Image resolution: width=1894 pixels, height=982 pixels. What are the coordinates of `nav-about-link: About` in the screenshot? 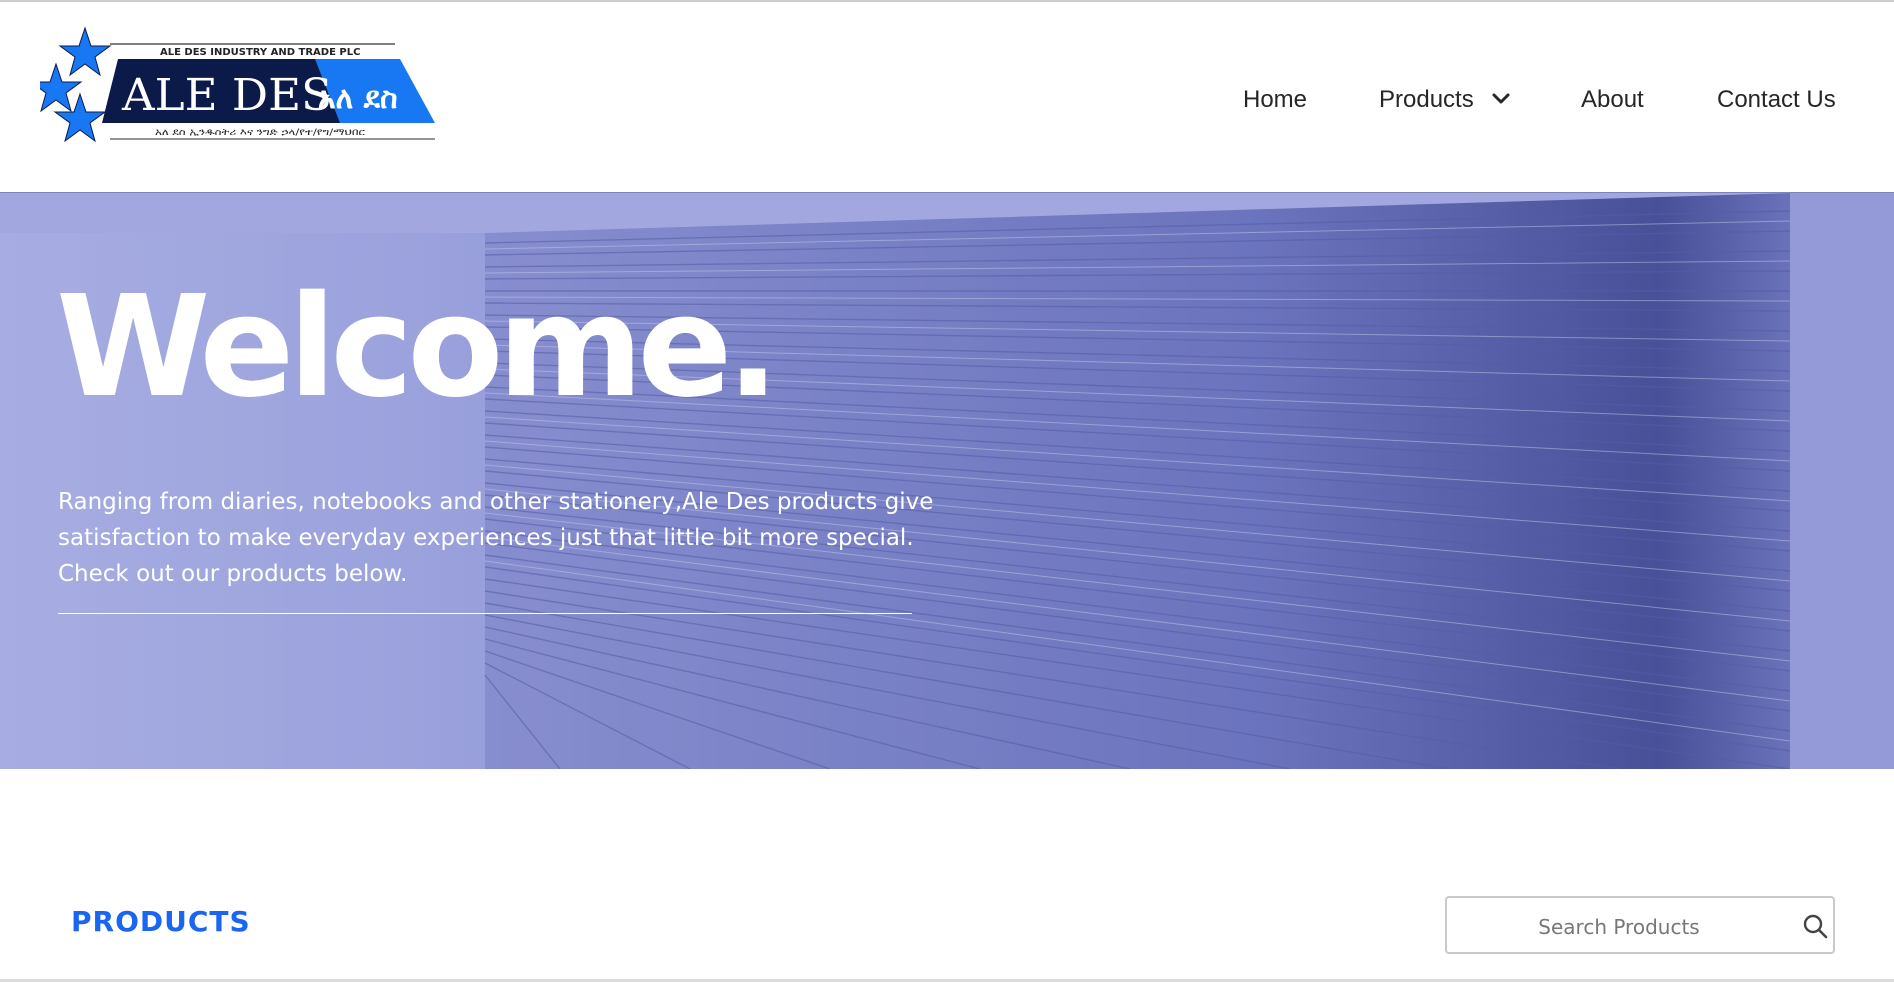 It's located at (1612, 100).